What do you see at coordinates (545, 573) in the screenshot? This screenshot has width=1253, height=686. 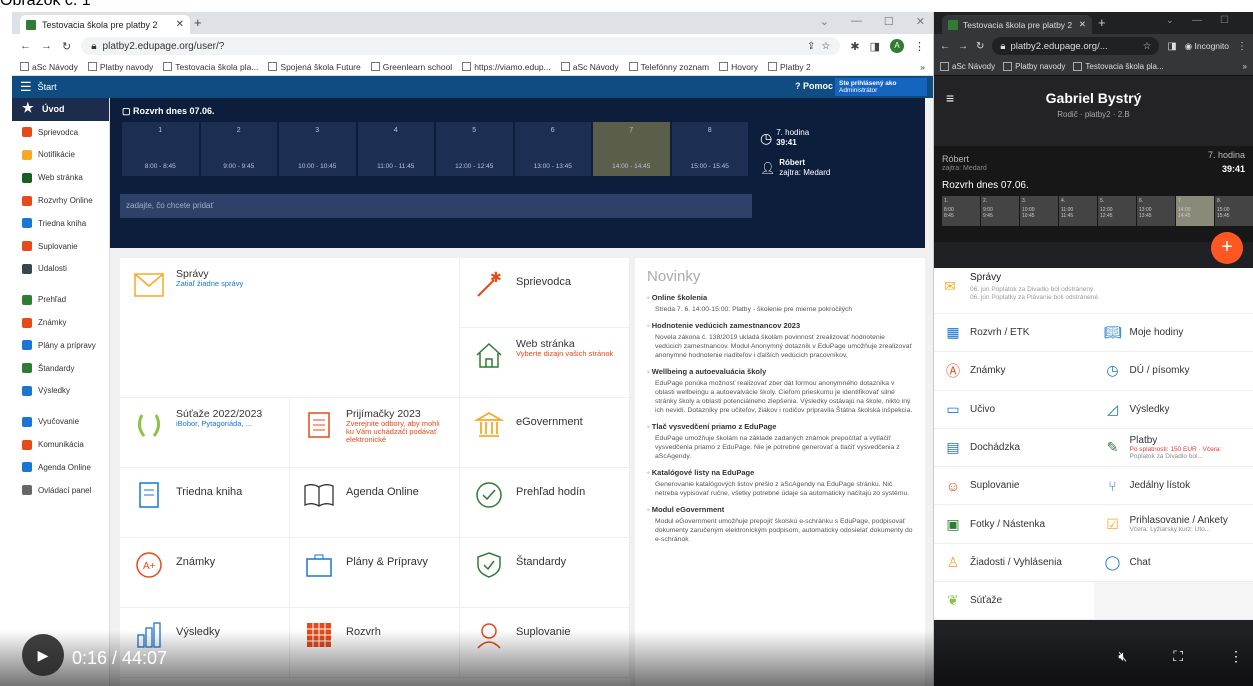 I see `tile-standardy: Štandardy` at bounding box center [545, 573].